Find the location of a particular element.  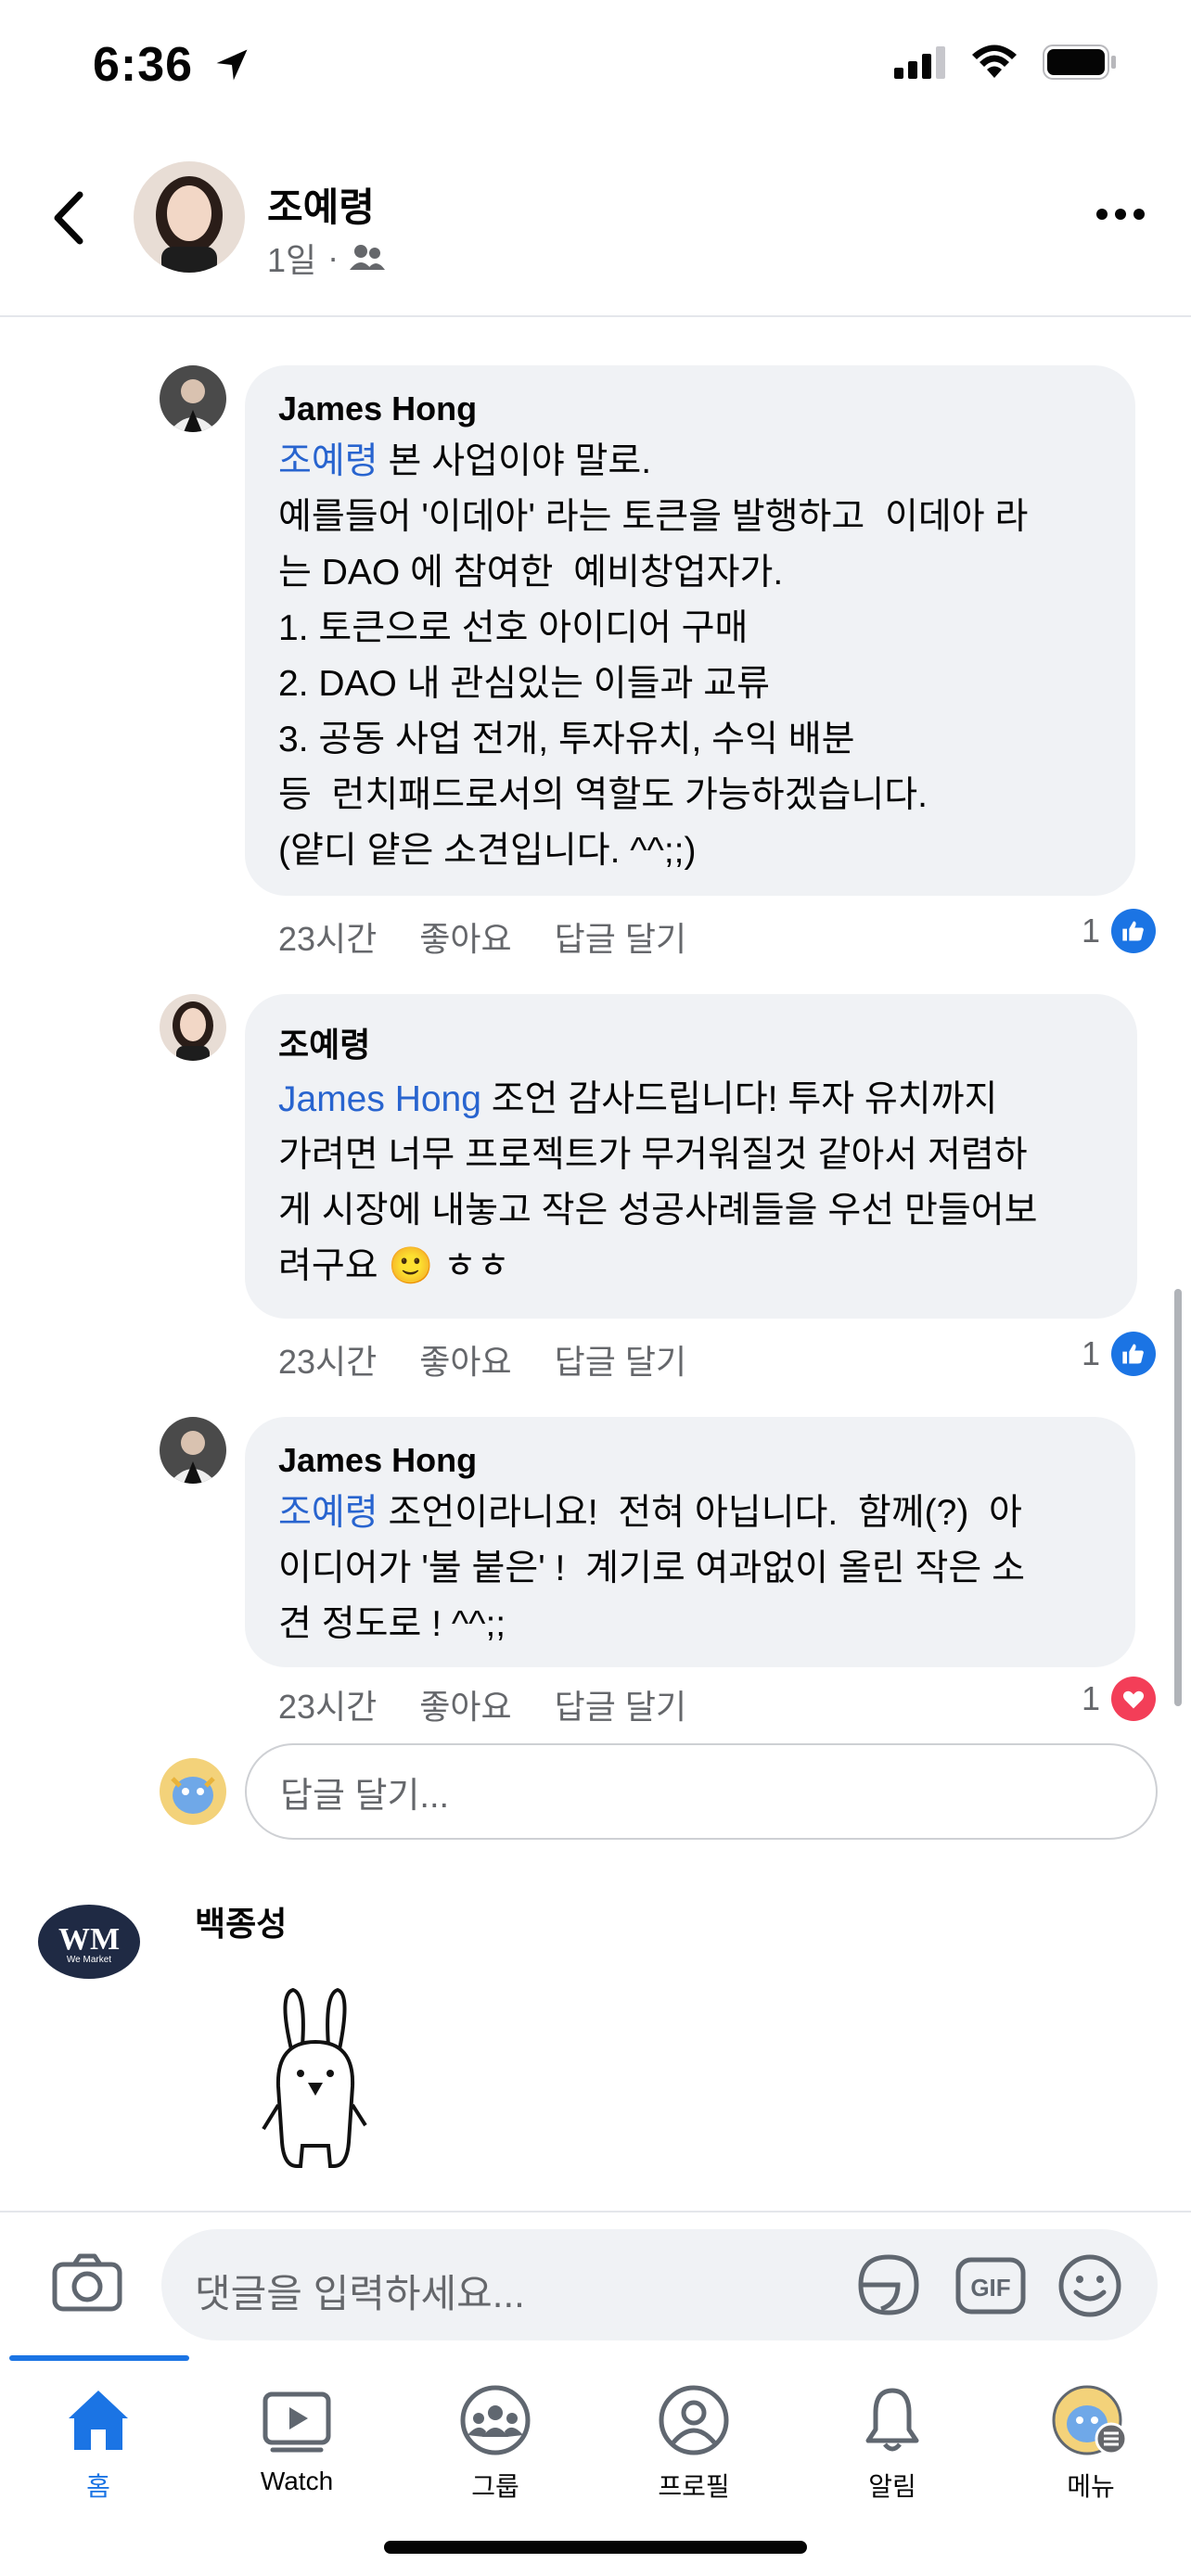

svg-text: GIF is located at coordinates (990, 2288).